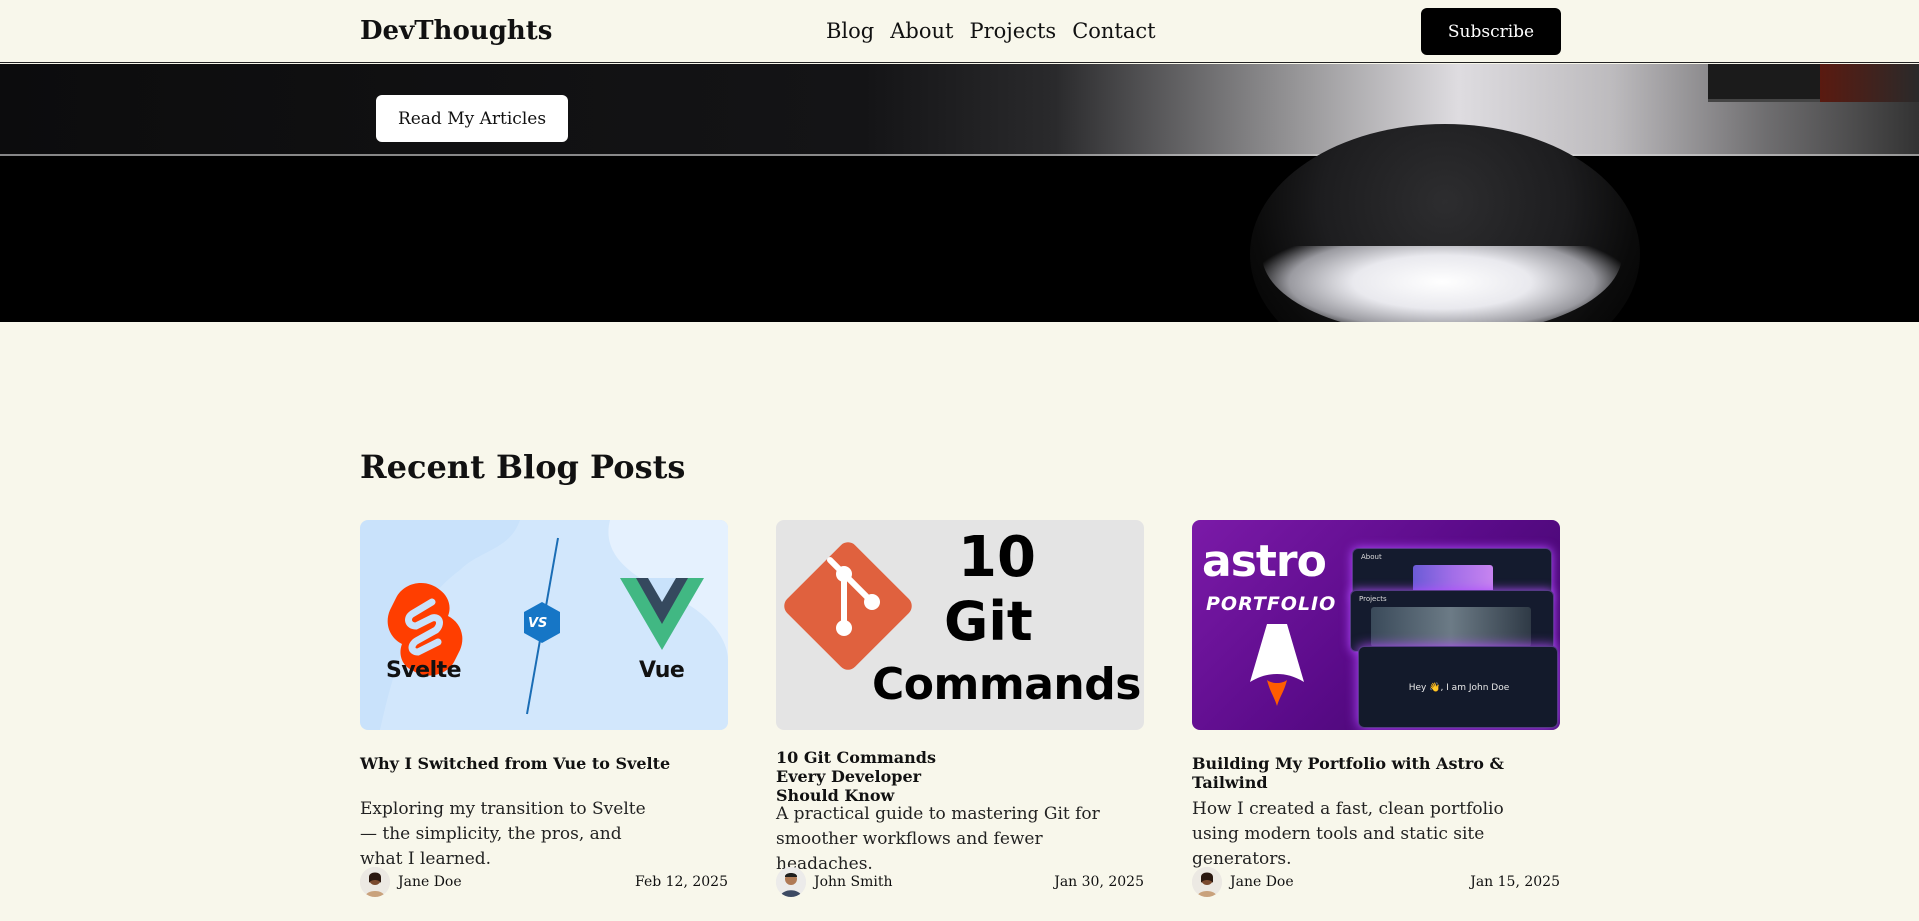 The height and width of the screenshot is (921, 1919). I want to click on portfolio-label: PORTFOLIO, so click(1271, 604).